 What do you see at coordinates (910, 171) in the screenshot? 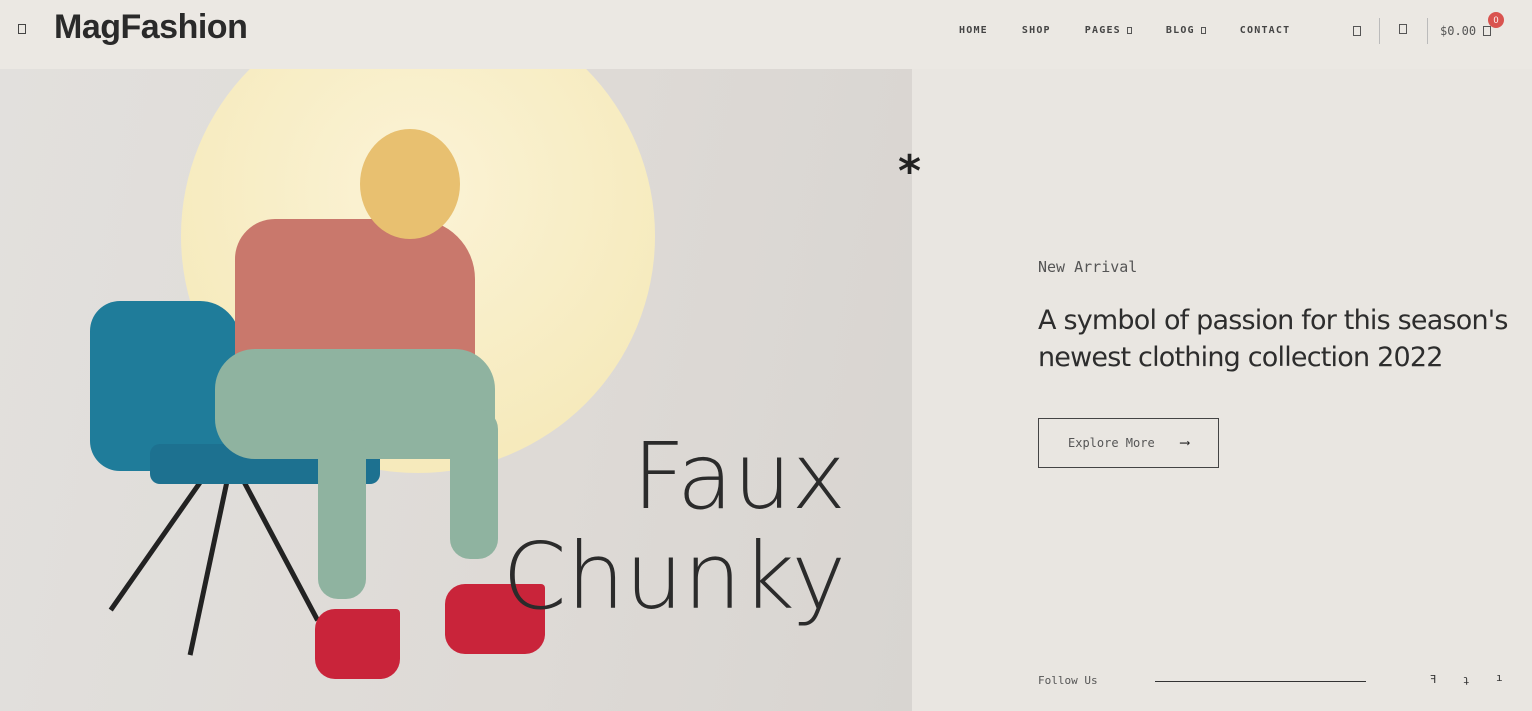
I see `asterisk-decoration: *` at bounding box center [910, 171].